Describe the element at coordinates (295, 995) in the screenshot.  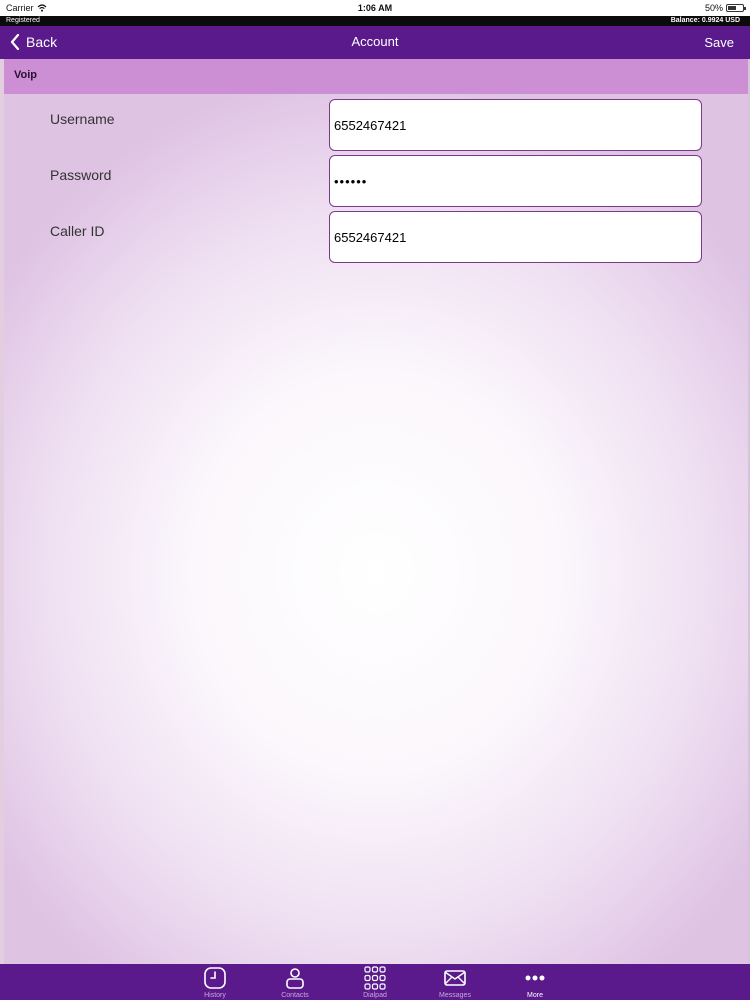
I see `tab-contacts-label: Contacts` at that location.